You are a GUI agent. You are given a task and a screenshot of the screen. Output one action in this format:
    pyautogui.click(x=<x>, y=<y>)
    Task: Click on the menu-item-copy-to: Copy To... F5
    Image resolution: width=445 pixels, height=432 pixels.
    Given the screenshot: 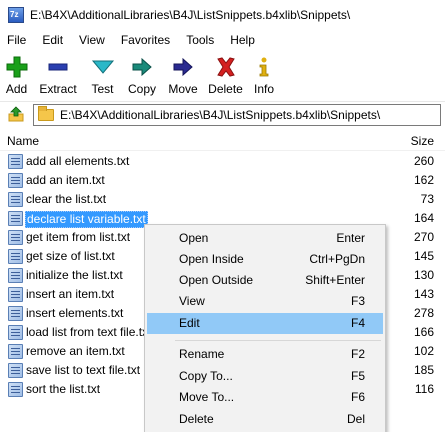 What is the action you would take?
    pyautogui.click(x=265, y=376)
    